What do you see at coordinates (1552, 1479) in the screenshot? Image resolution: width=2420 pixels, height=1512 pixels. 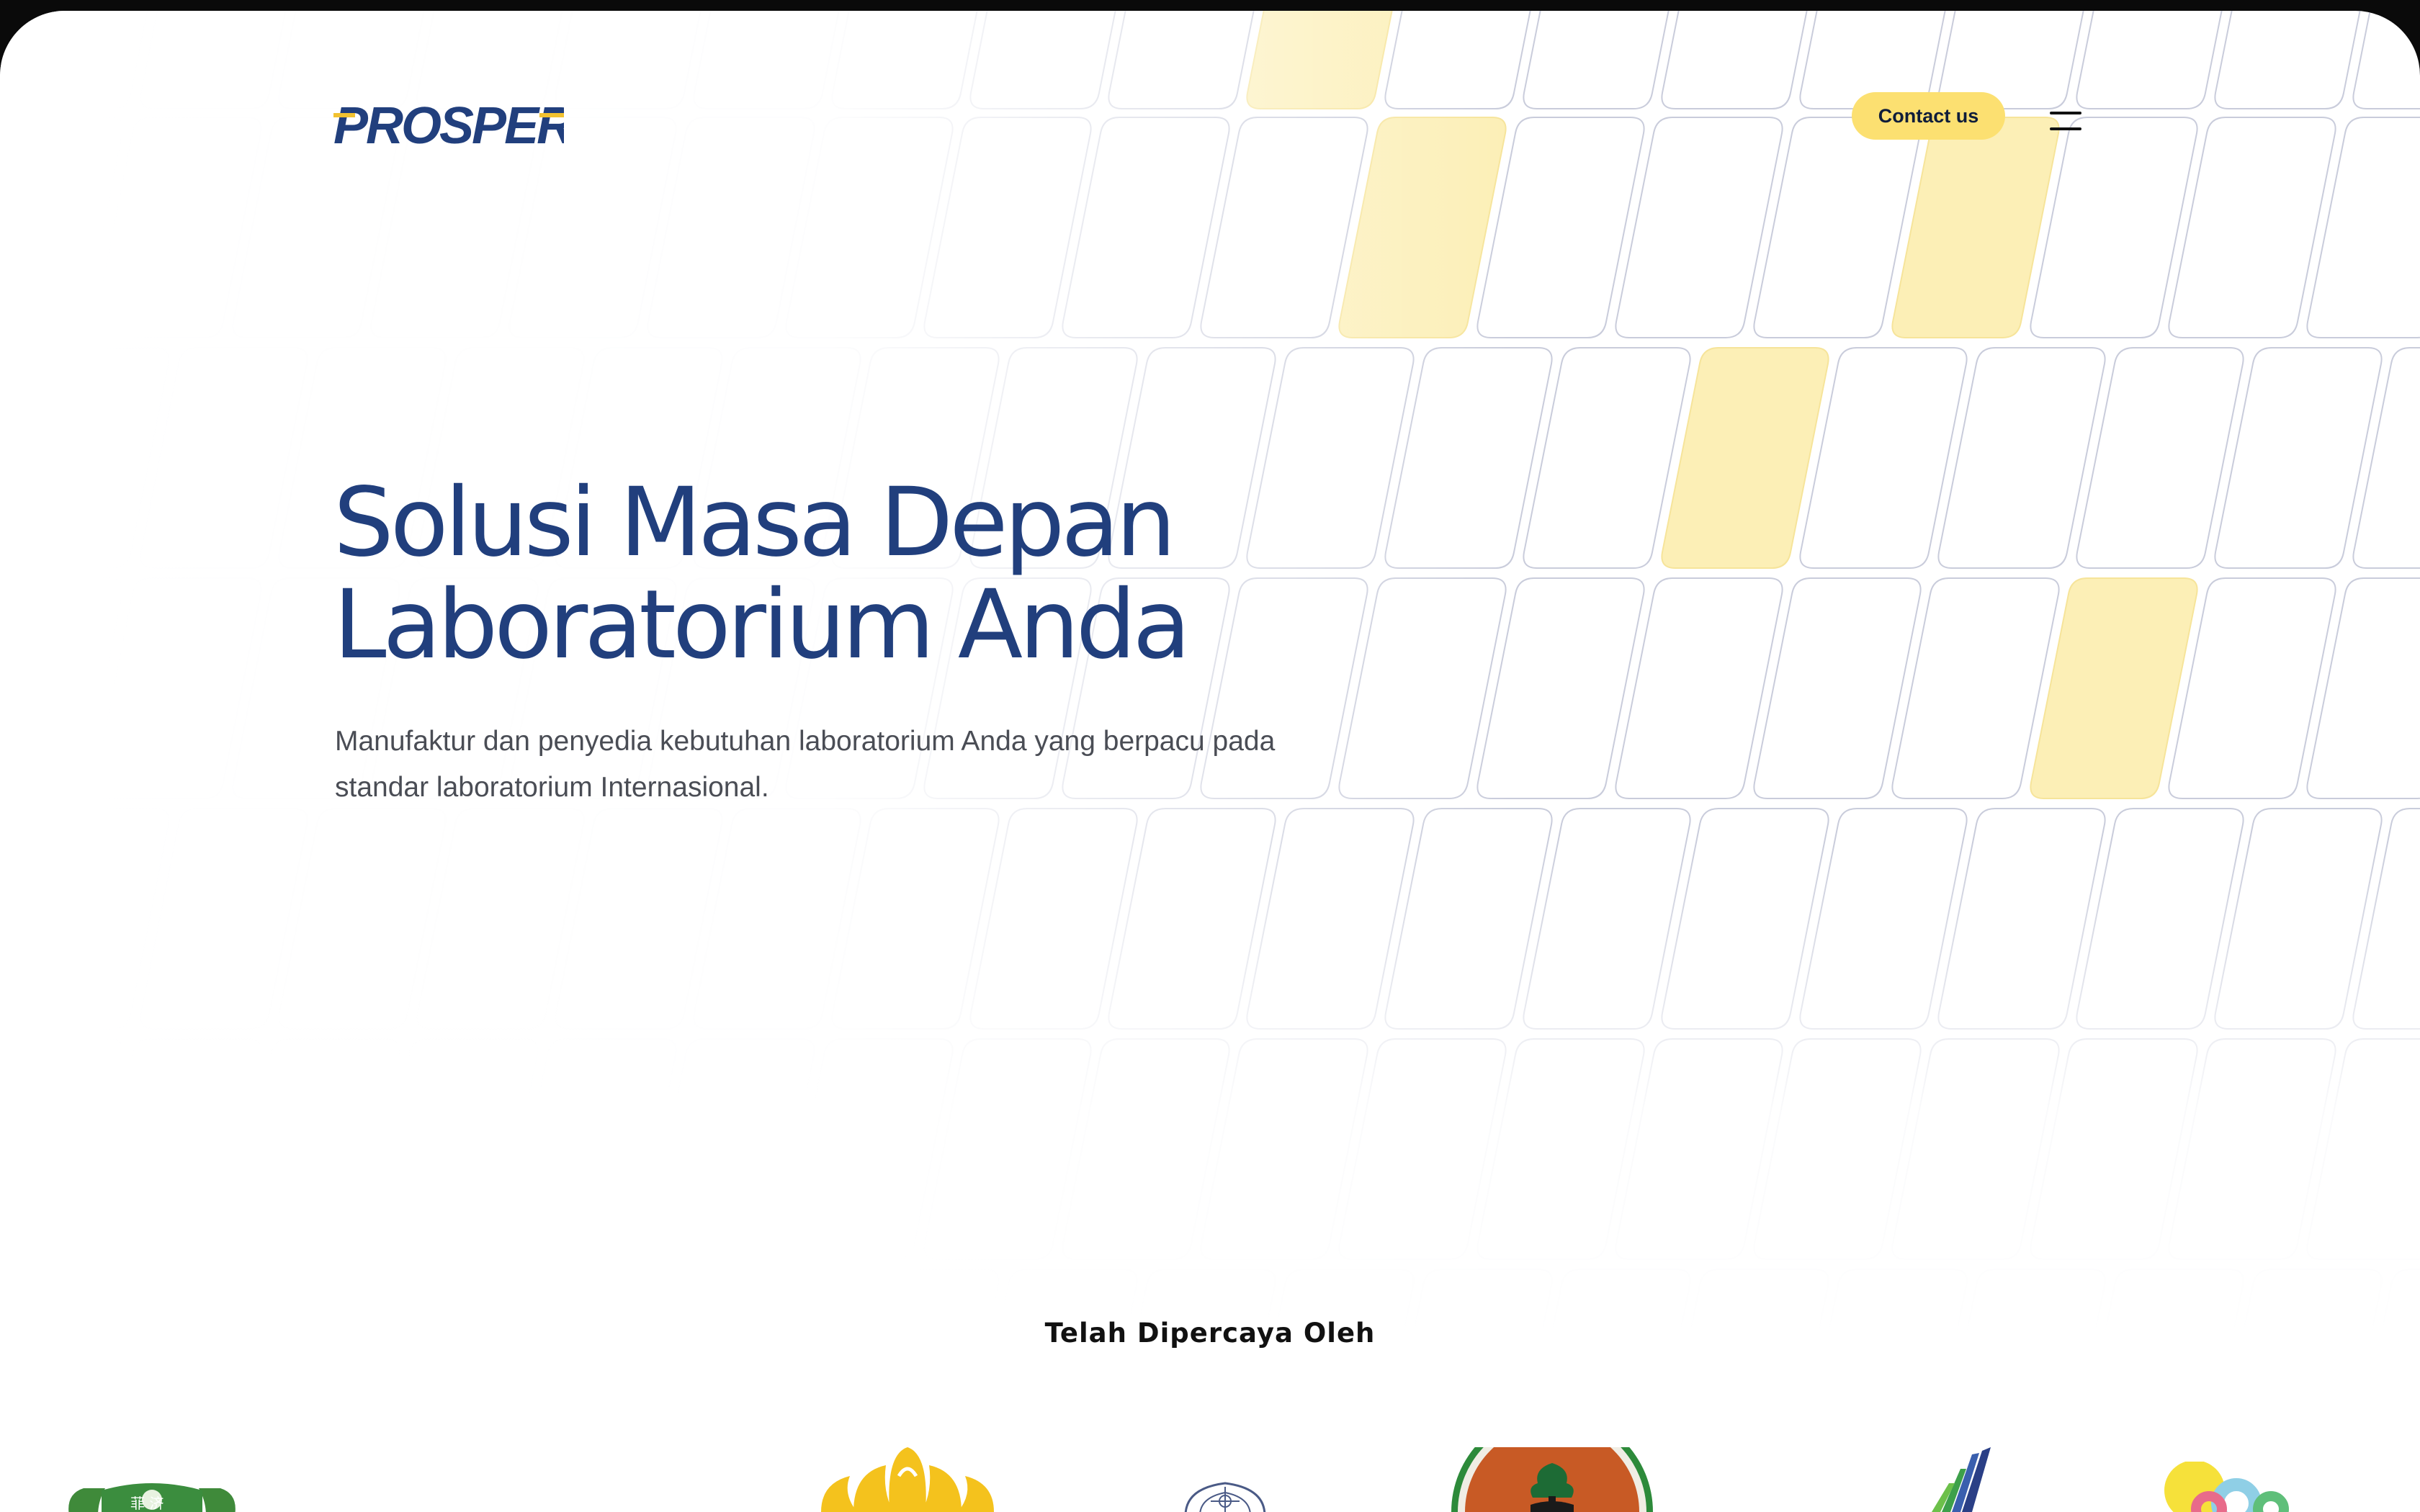 I see `orange-round-seal-logo` at bounding box center [1552, 1479].